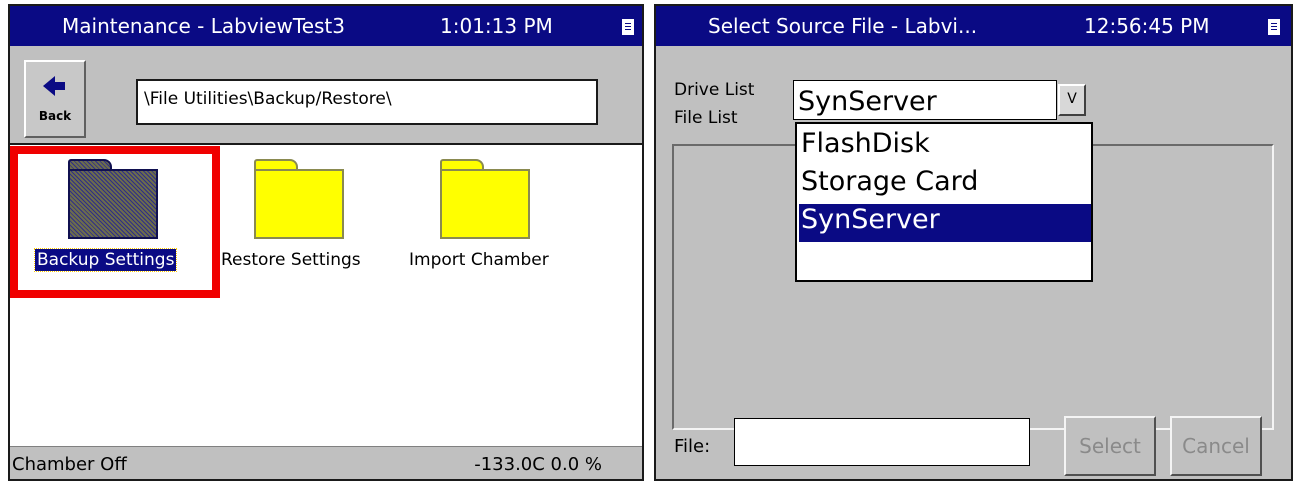  Describe the element at coordinates (326, 465) in the screenshot. I see `status-bar: Chamber Off -133.0C 0.0 %` at that location.